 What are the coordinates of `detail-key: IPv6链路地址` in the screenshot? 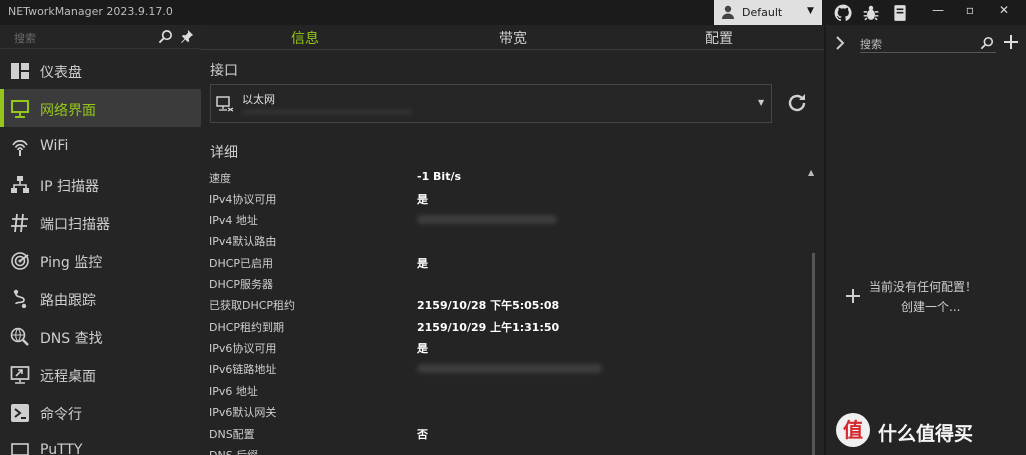 It's located at (243, 369).